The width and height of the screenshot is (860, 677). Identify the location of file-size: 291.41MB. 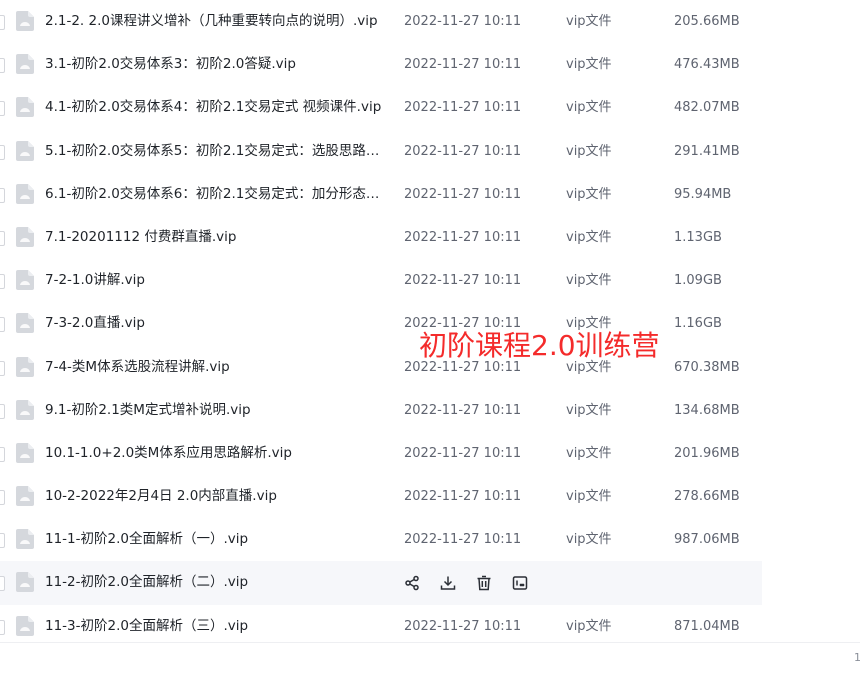
(707, 151).